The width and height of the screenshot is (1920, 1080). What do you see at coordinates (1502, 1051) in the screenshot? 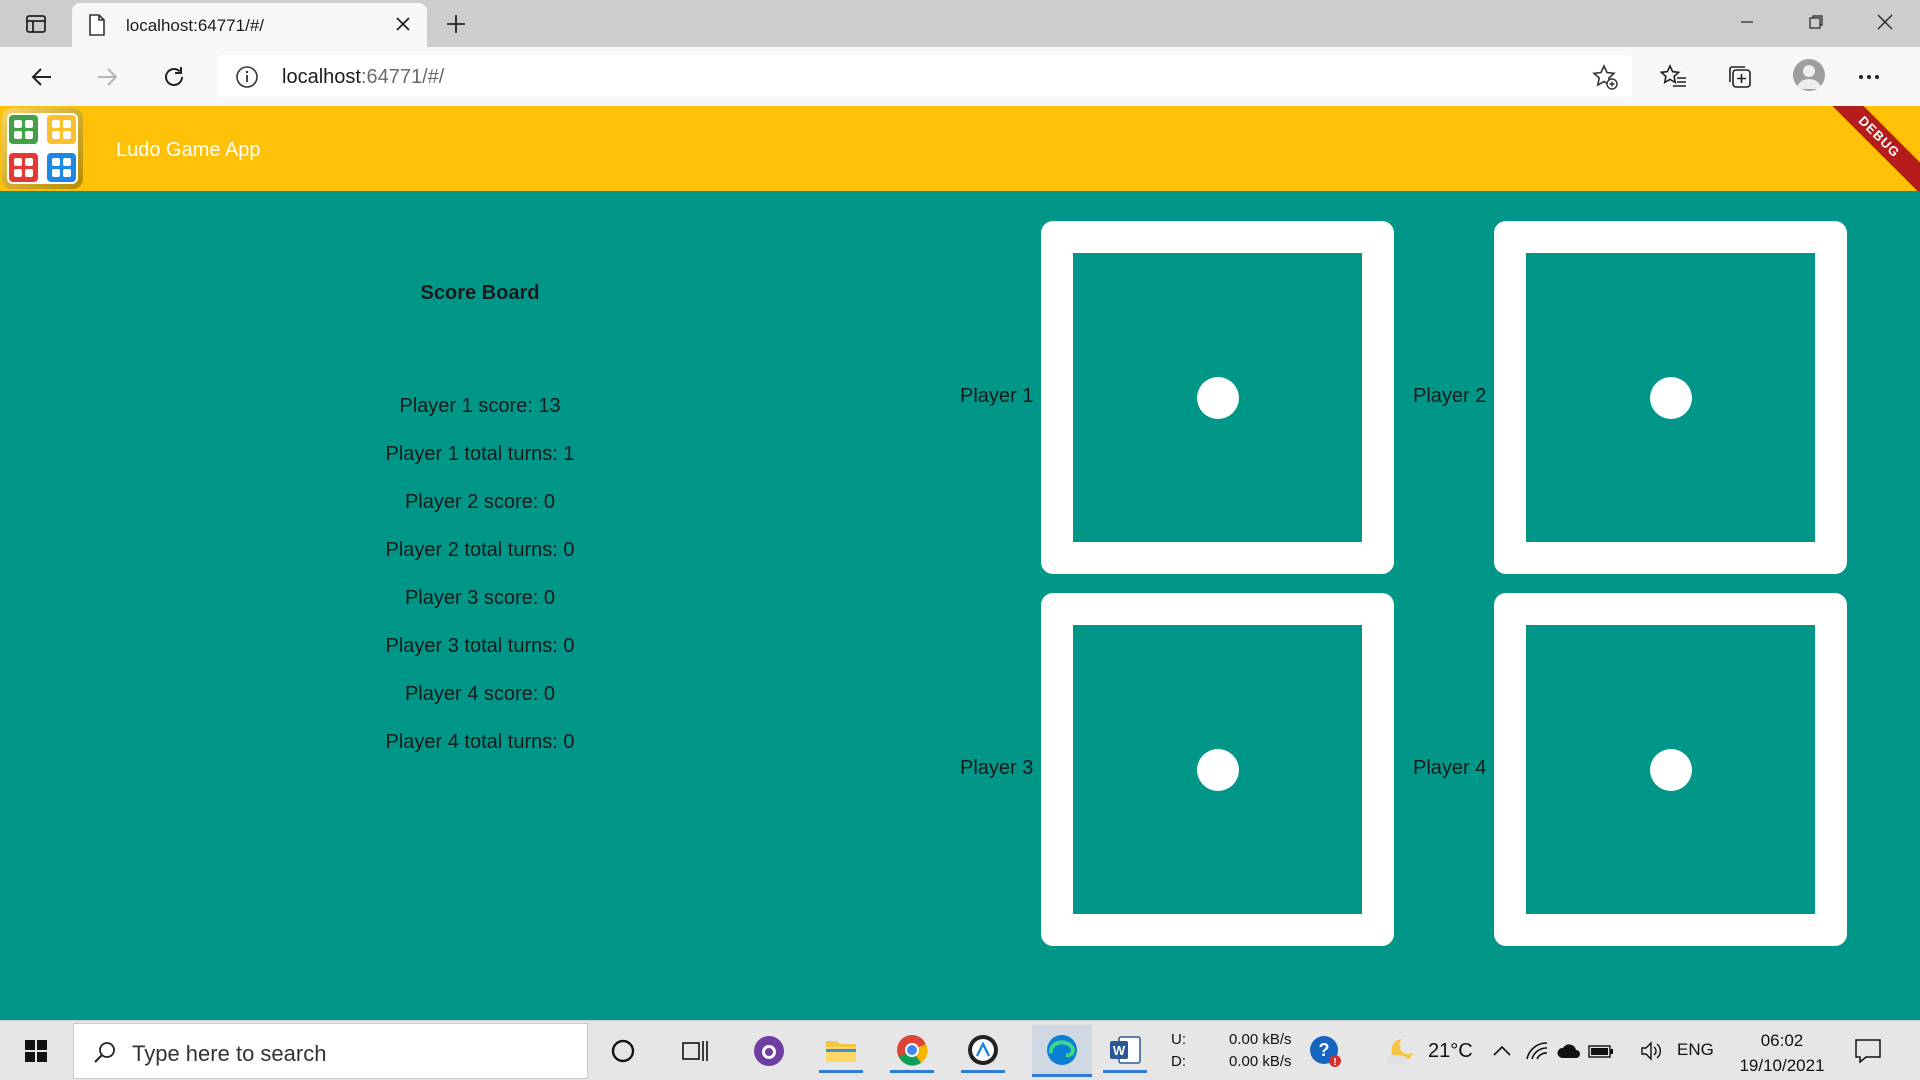
I see `chevron-up-icon` at bounding box center [1502, 1051].